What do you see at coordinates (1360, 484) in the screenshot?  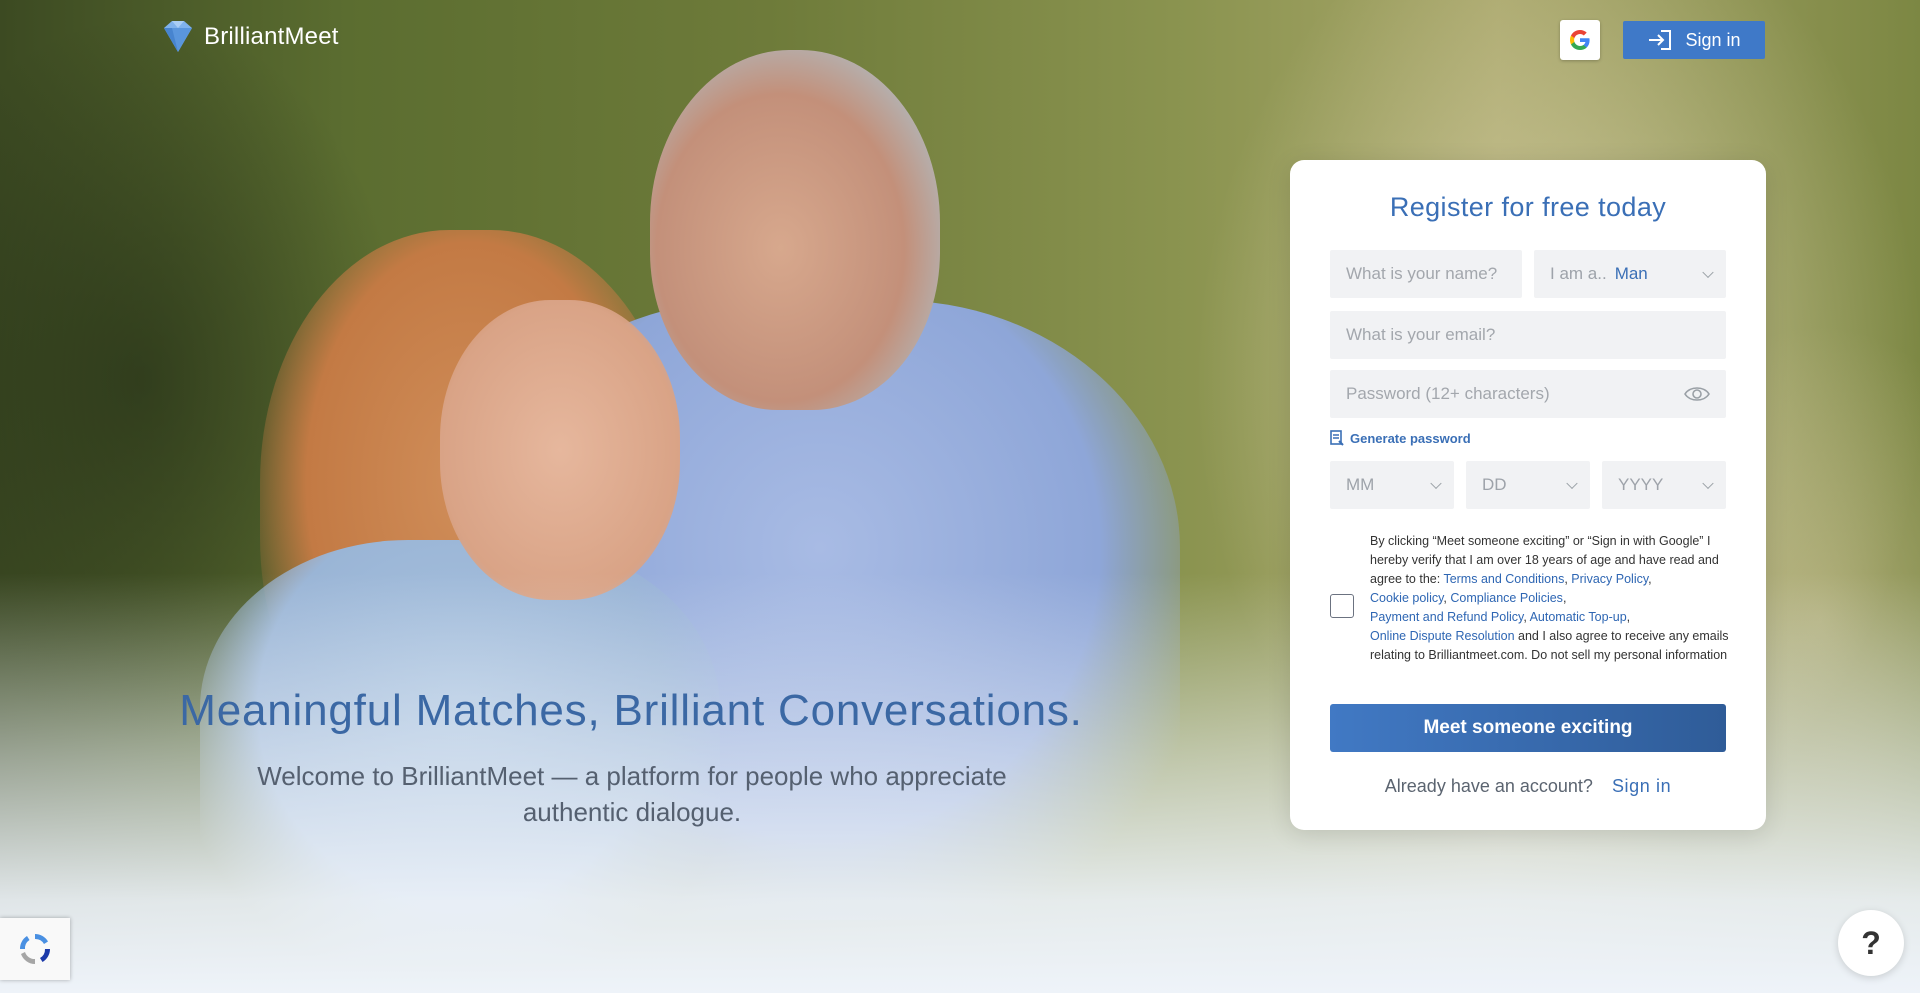 I see `dob-month-value: MM` at bounding box center [1360, 484].